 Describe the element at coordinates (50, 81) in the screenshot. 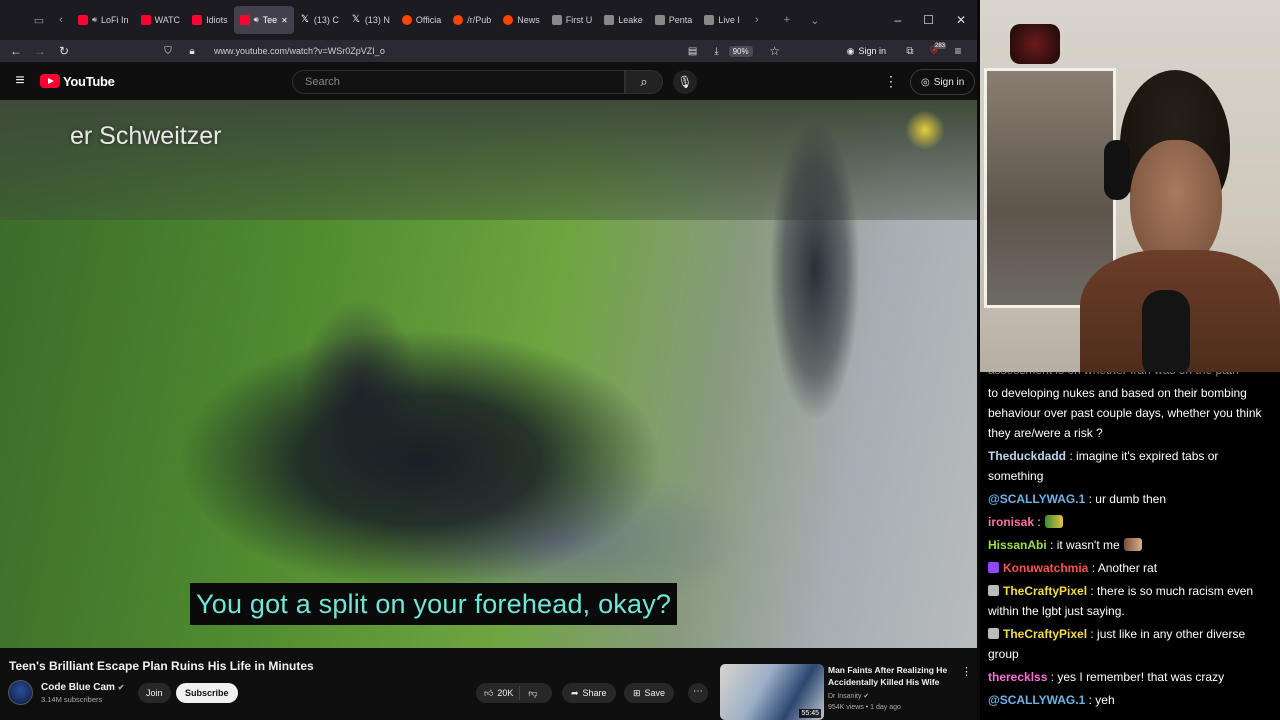

I see `youtube-play-icon` at that location.